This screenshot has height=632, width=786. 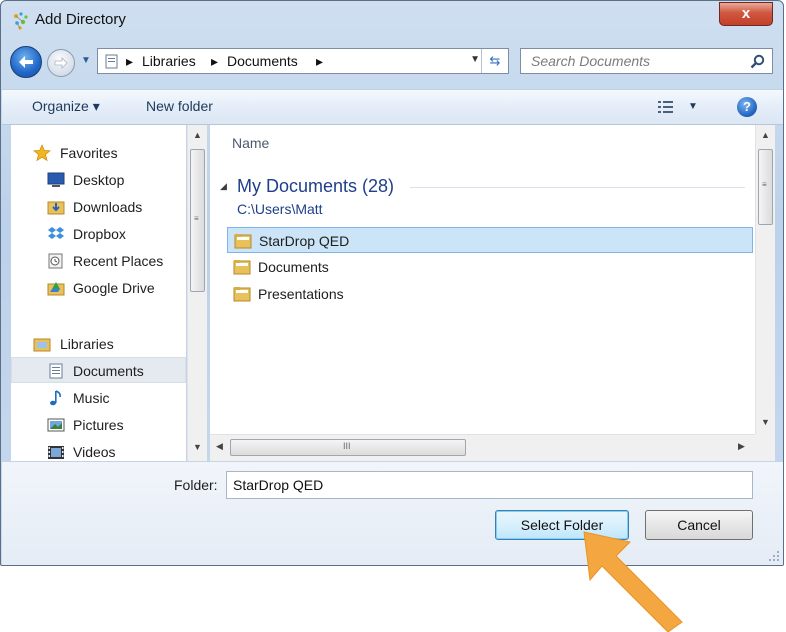 I want to click on close-button: x, so click(x=746, y=14).